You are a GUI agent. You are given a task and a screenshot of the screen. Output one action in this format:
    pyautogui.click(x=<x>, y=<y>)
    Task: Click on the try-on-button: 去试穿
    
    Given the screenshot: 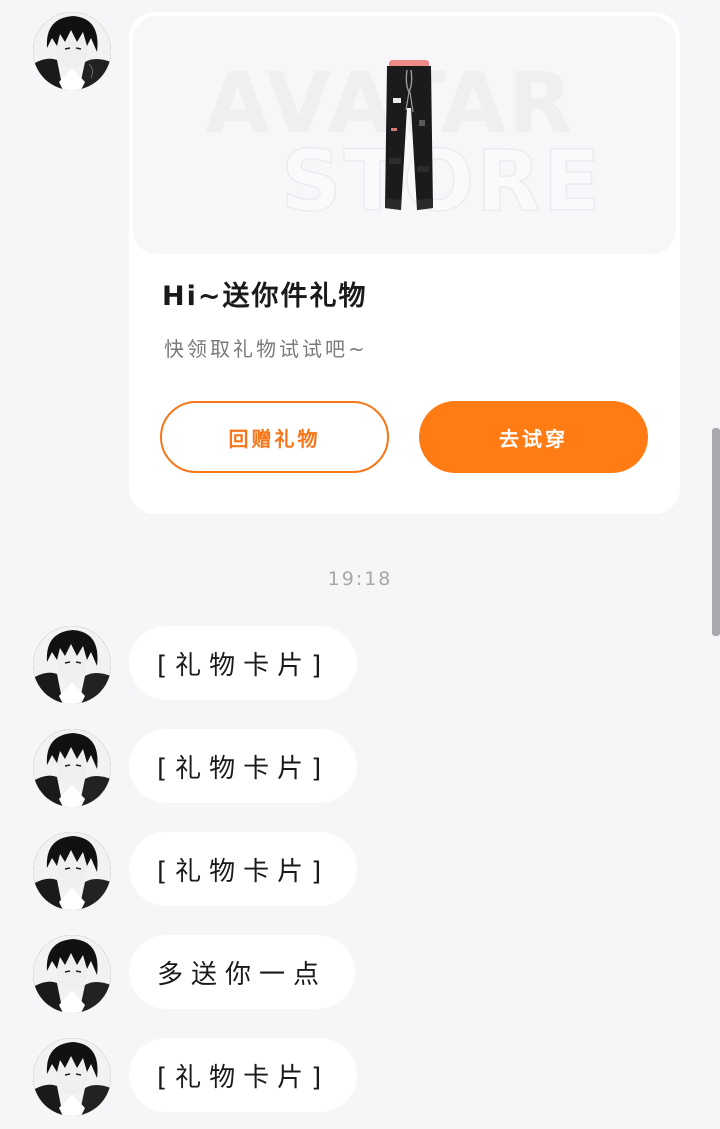 What is the action you would take?
    pyautogui.click(x=533, y=437)
    